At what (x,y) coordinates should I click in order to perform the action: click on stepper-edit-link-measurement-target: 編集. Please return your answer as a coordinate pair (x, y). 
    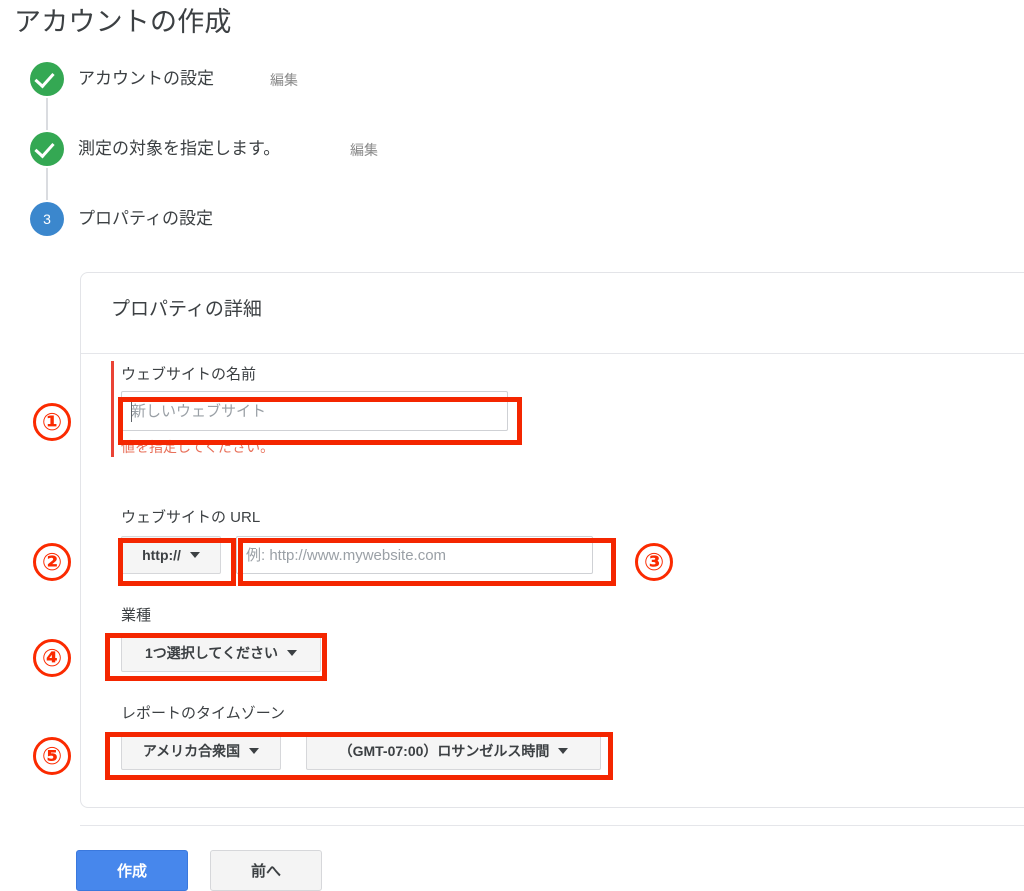
    Looking at the image, I should click on (364, 150).